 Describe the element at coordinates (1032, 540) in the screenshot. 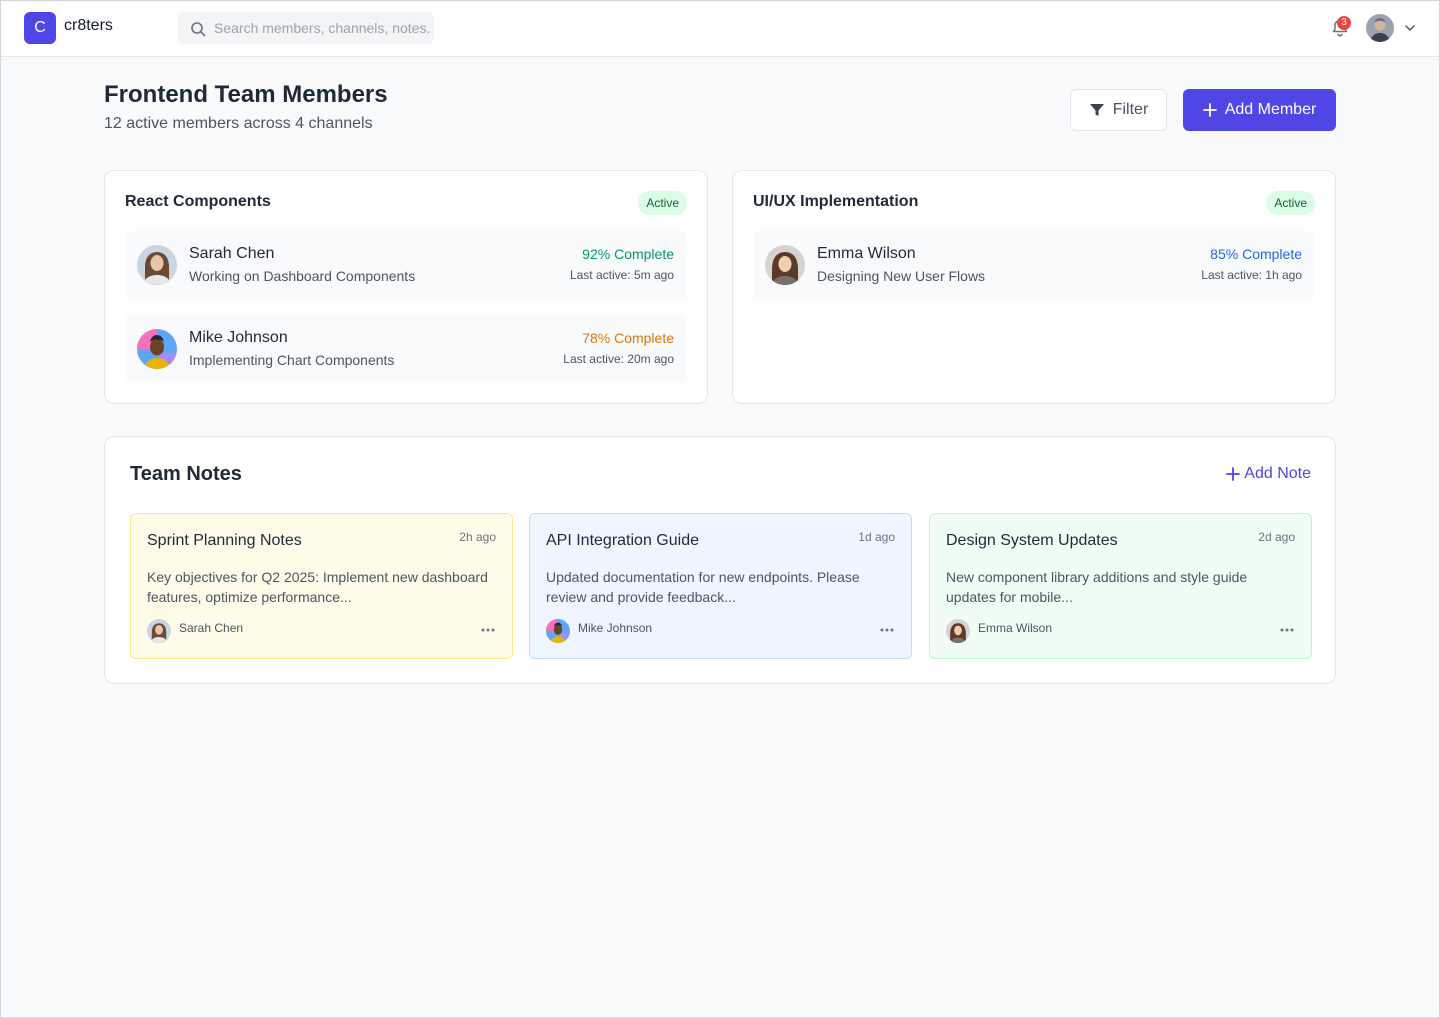

I see `note-title: Design System Updates` at that location.